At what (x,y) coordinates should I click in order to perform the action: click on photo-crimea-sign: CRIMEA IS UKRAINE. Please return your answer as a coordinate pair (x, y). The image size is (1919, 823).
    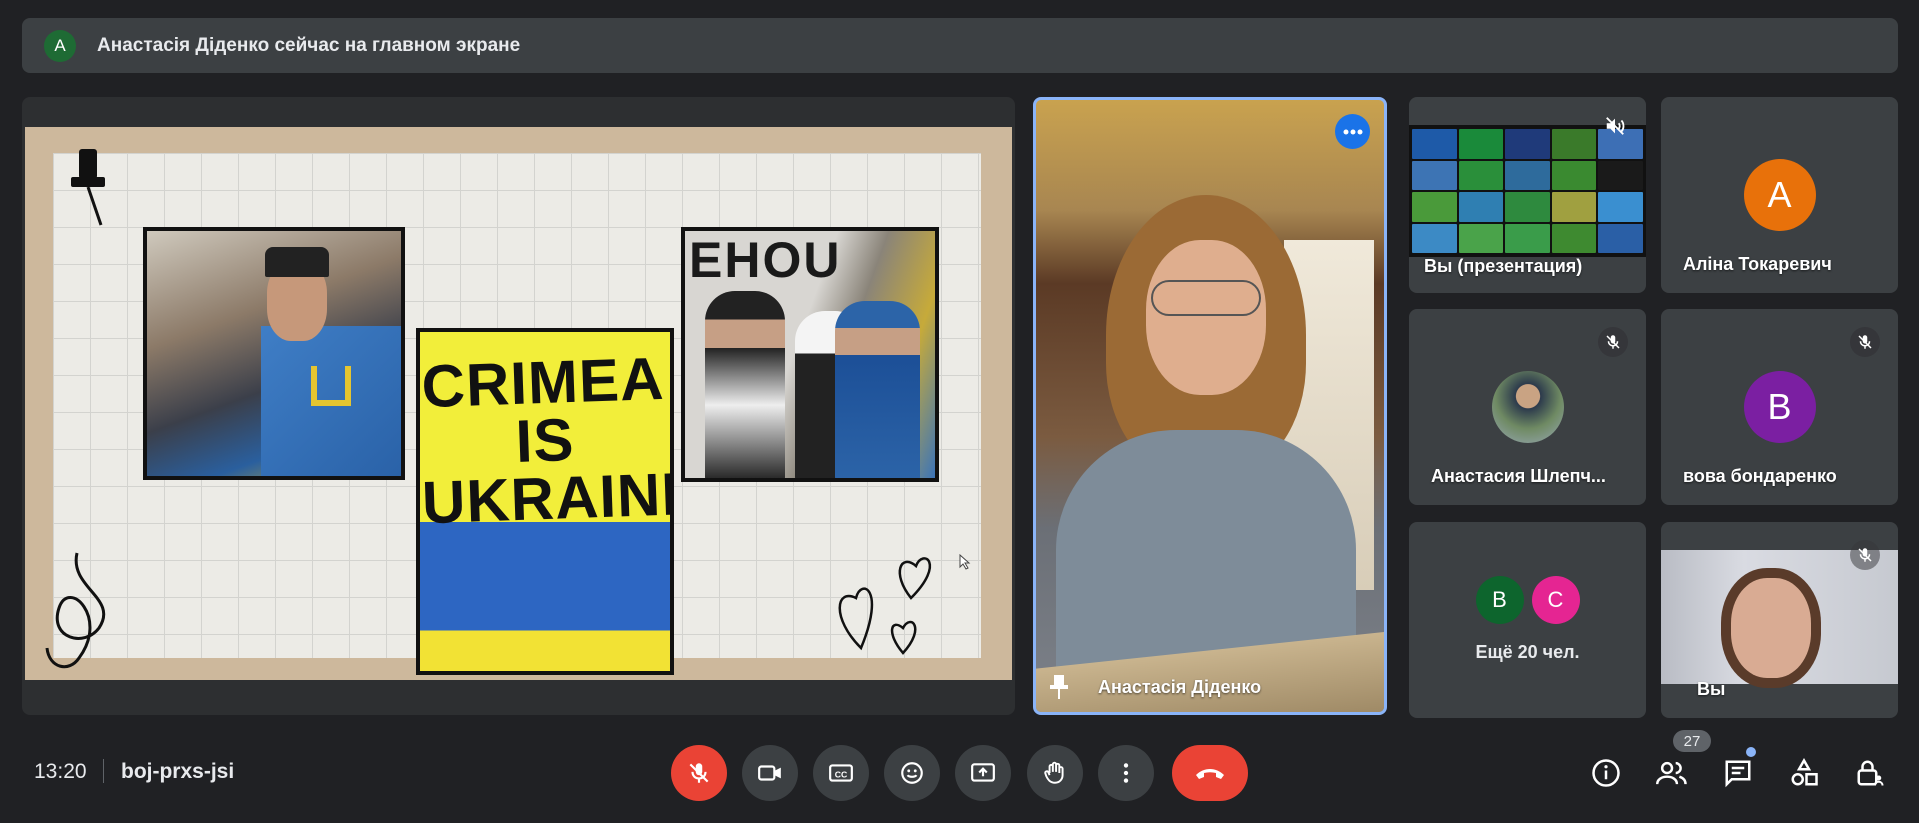
    Looking at the image, I should click on (545, 501).